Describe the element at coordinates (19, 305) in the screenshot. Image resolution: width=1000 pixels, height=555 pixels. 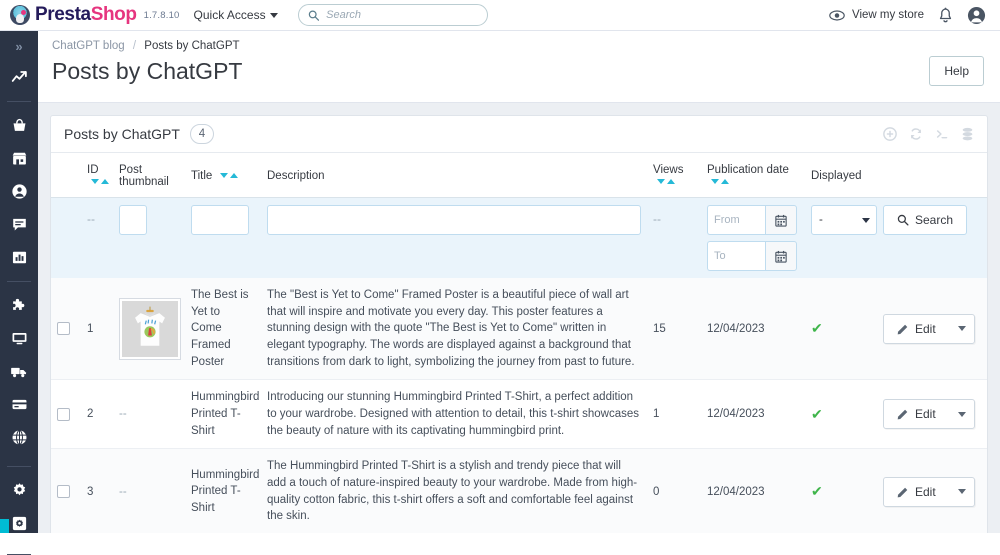
I see `sidebar-item-modules` at that location.